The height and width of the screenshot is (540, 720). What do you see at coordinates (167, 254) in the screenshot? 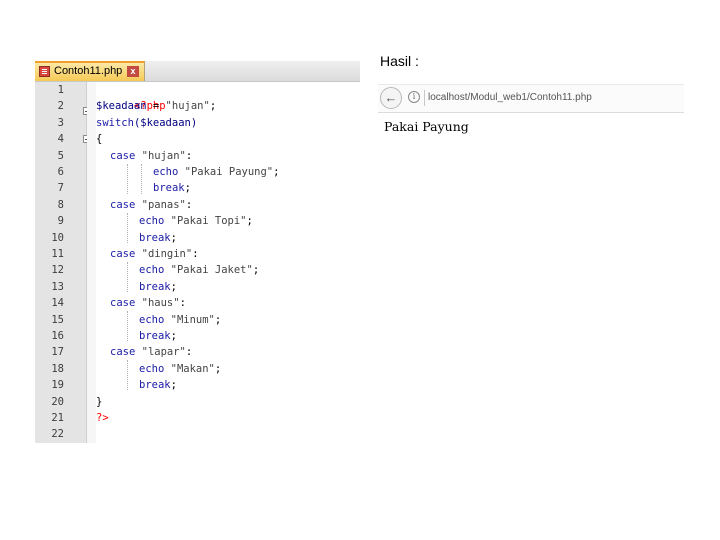
I see `code-string: "dingin"` at bounding box center [167, 254].